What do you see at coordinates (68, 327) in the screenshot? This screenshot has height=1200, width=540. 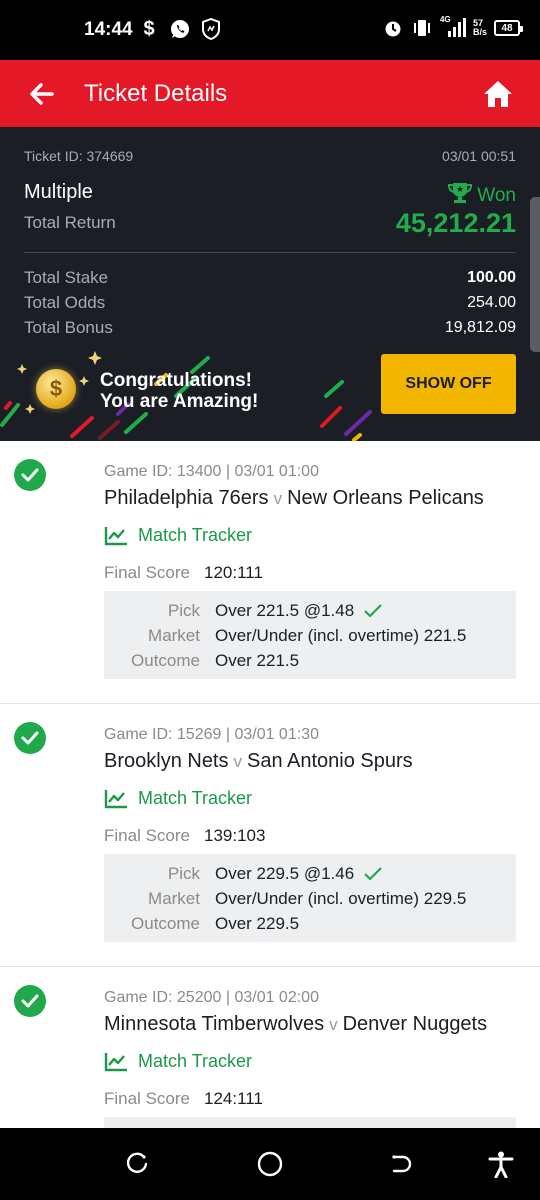 I see `total-bonus-label: Total Bonus` at bounding box center [68, 327].